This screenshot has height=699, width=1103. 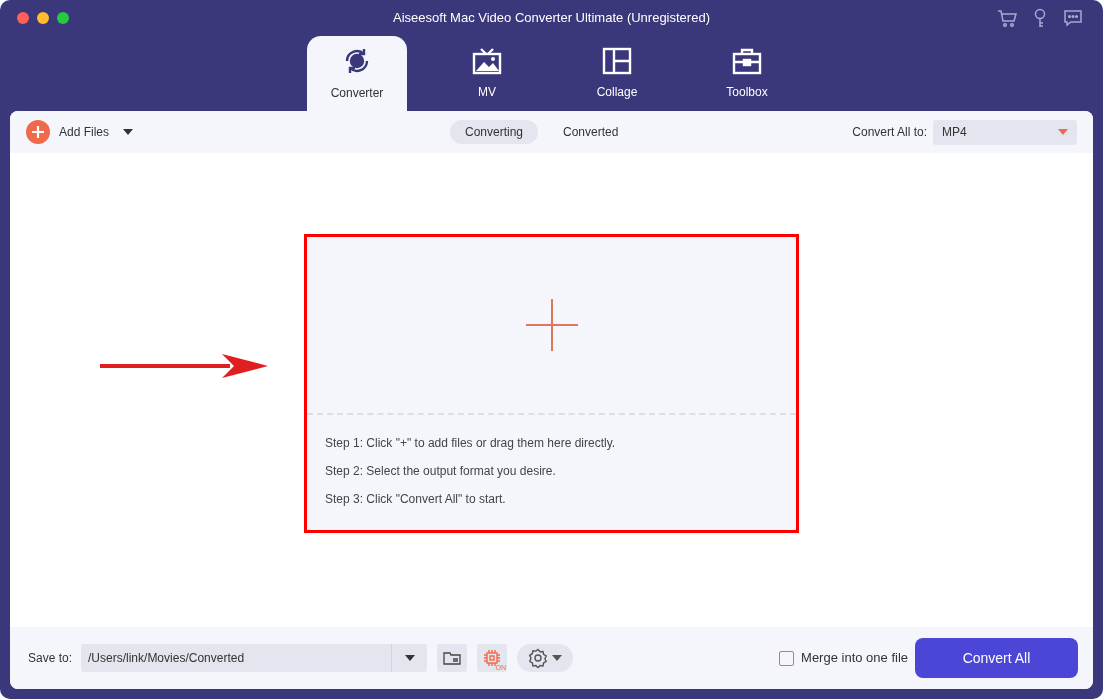 I want to click on merge-label: Merge into one file, so click(x=854, y=658).